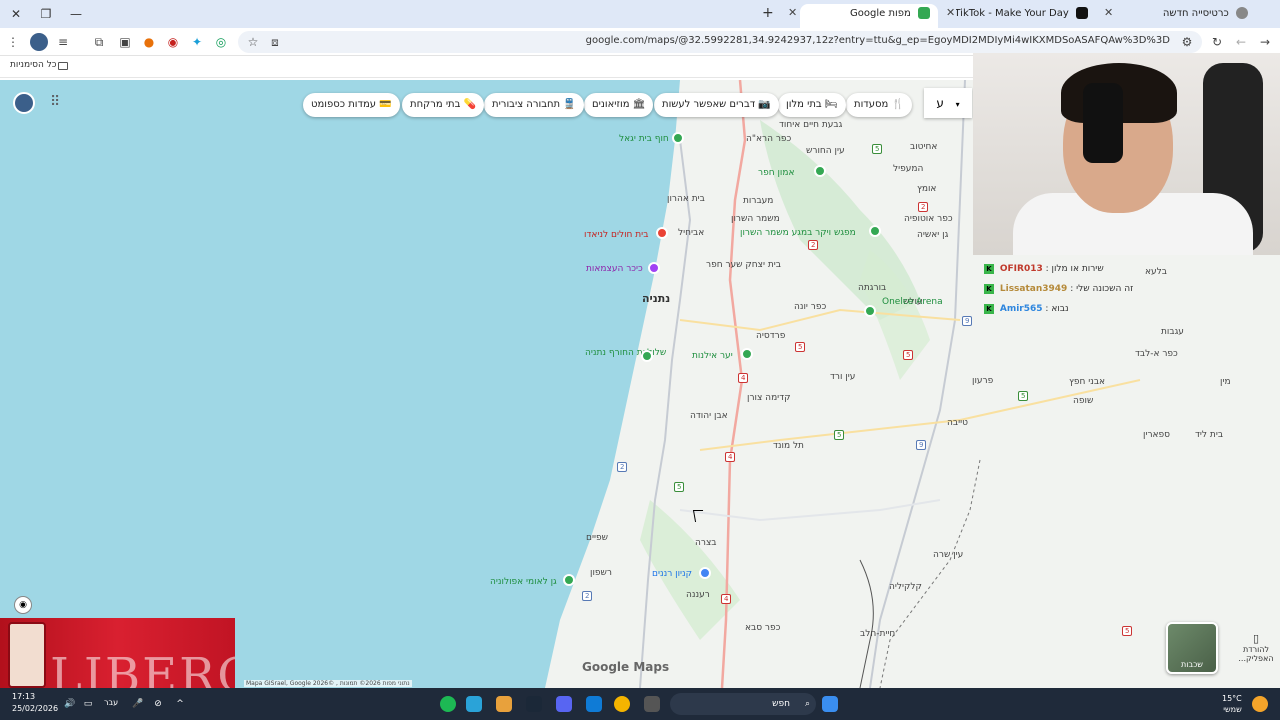 This screenshot has width=1280, height=720. Describe the element at coordinates (474, 704) in the screenshot. I see `telegram-icon` at that location.